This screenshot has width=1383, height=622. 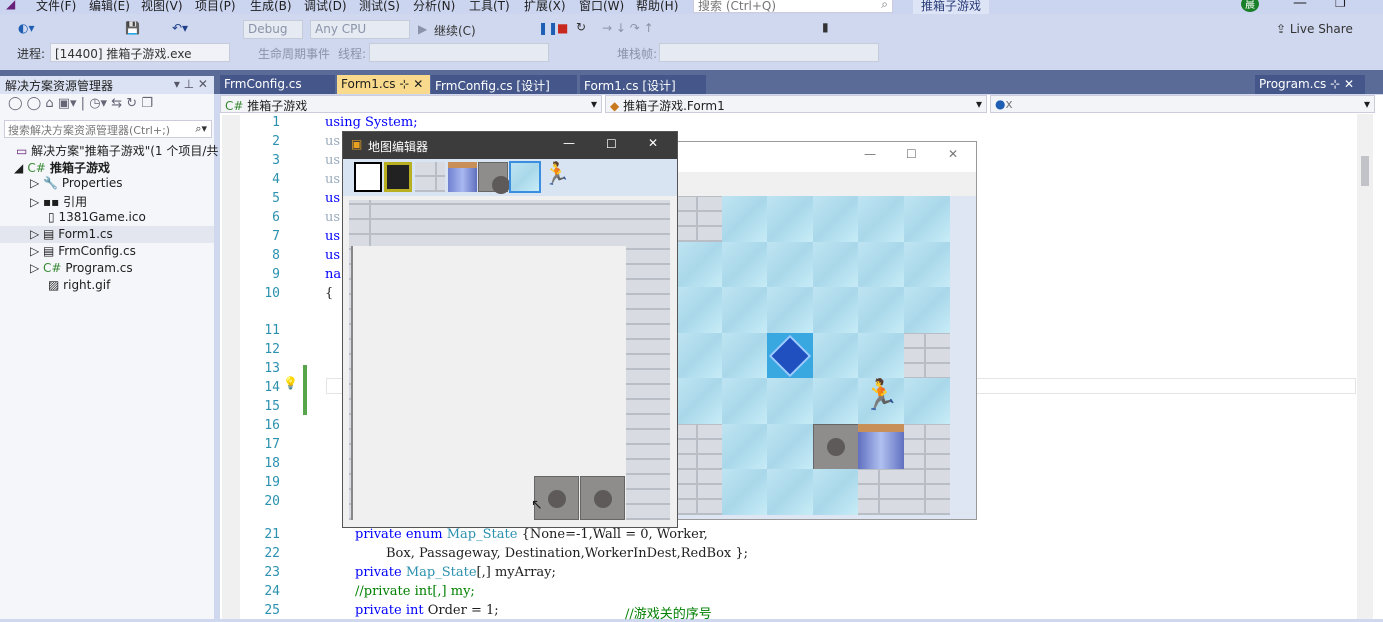 What do you see at coordinates (643, 84) in the screenshot?
I see `tab-form1-design: Form1.cs [设计]` at bounding box center [643, 84].